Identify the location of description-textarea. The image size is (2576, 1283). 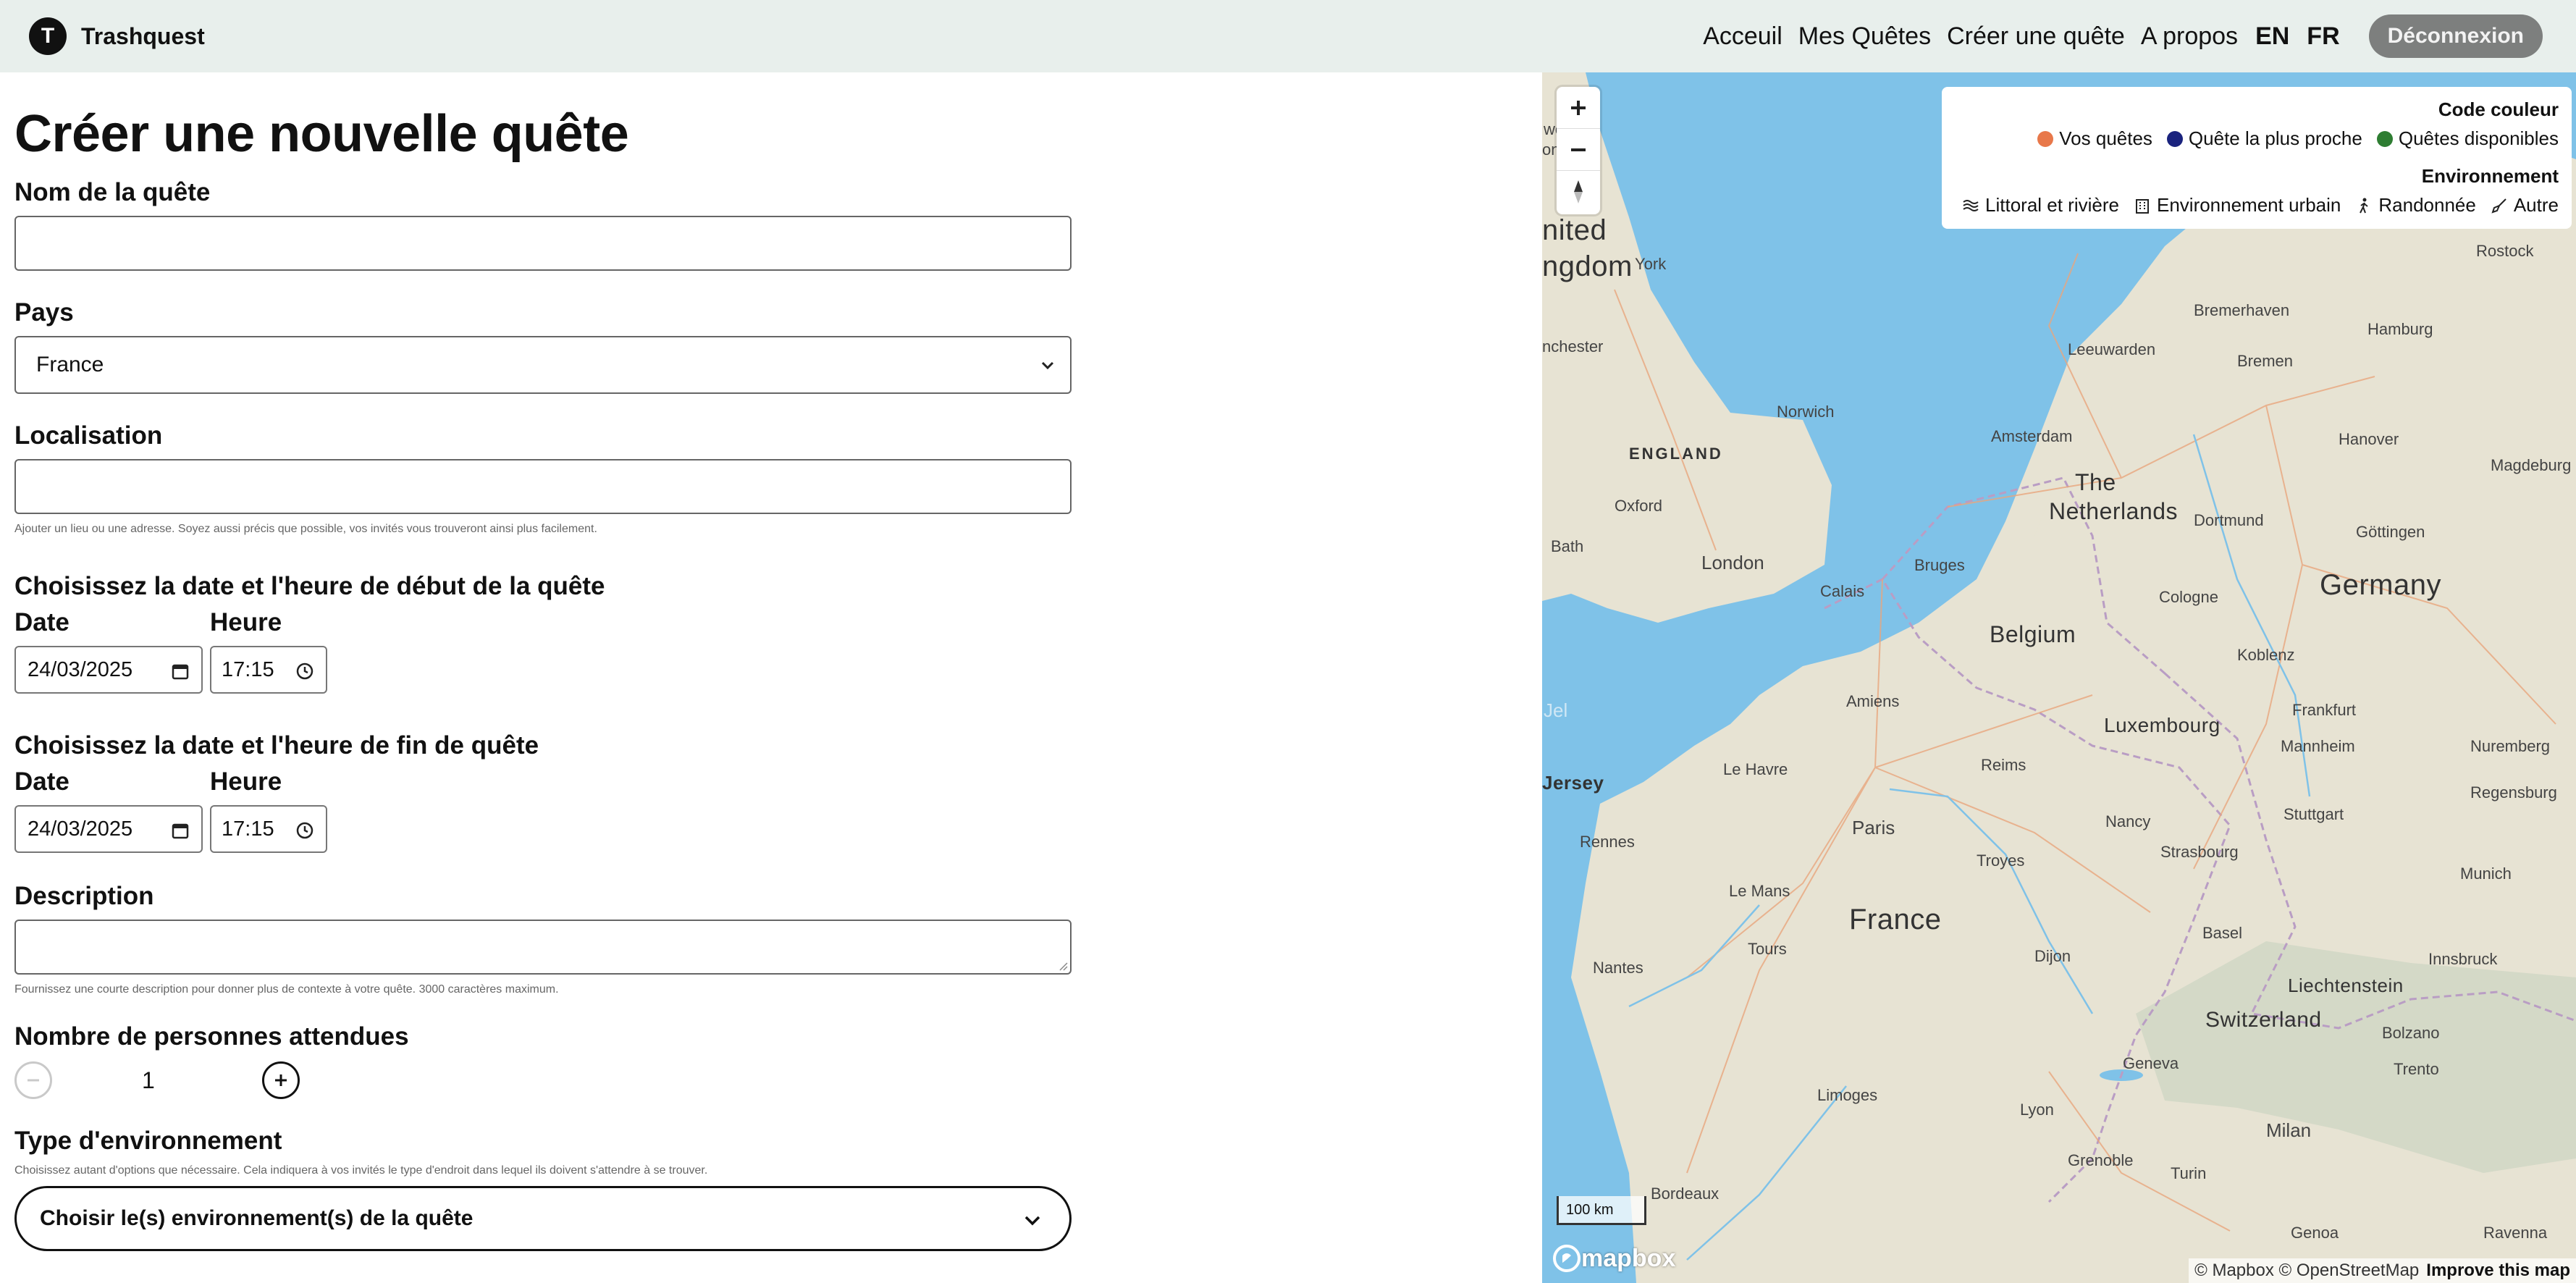
(543, 948).